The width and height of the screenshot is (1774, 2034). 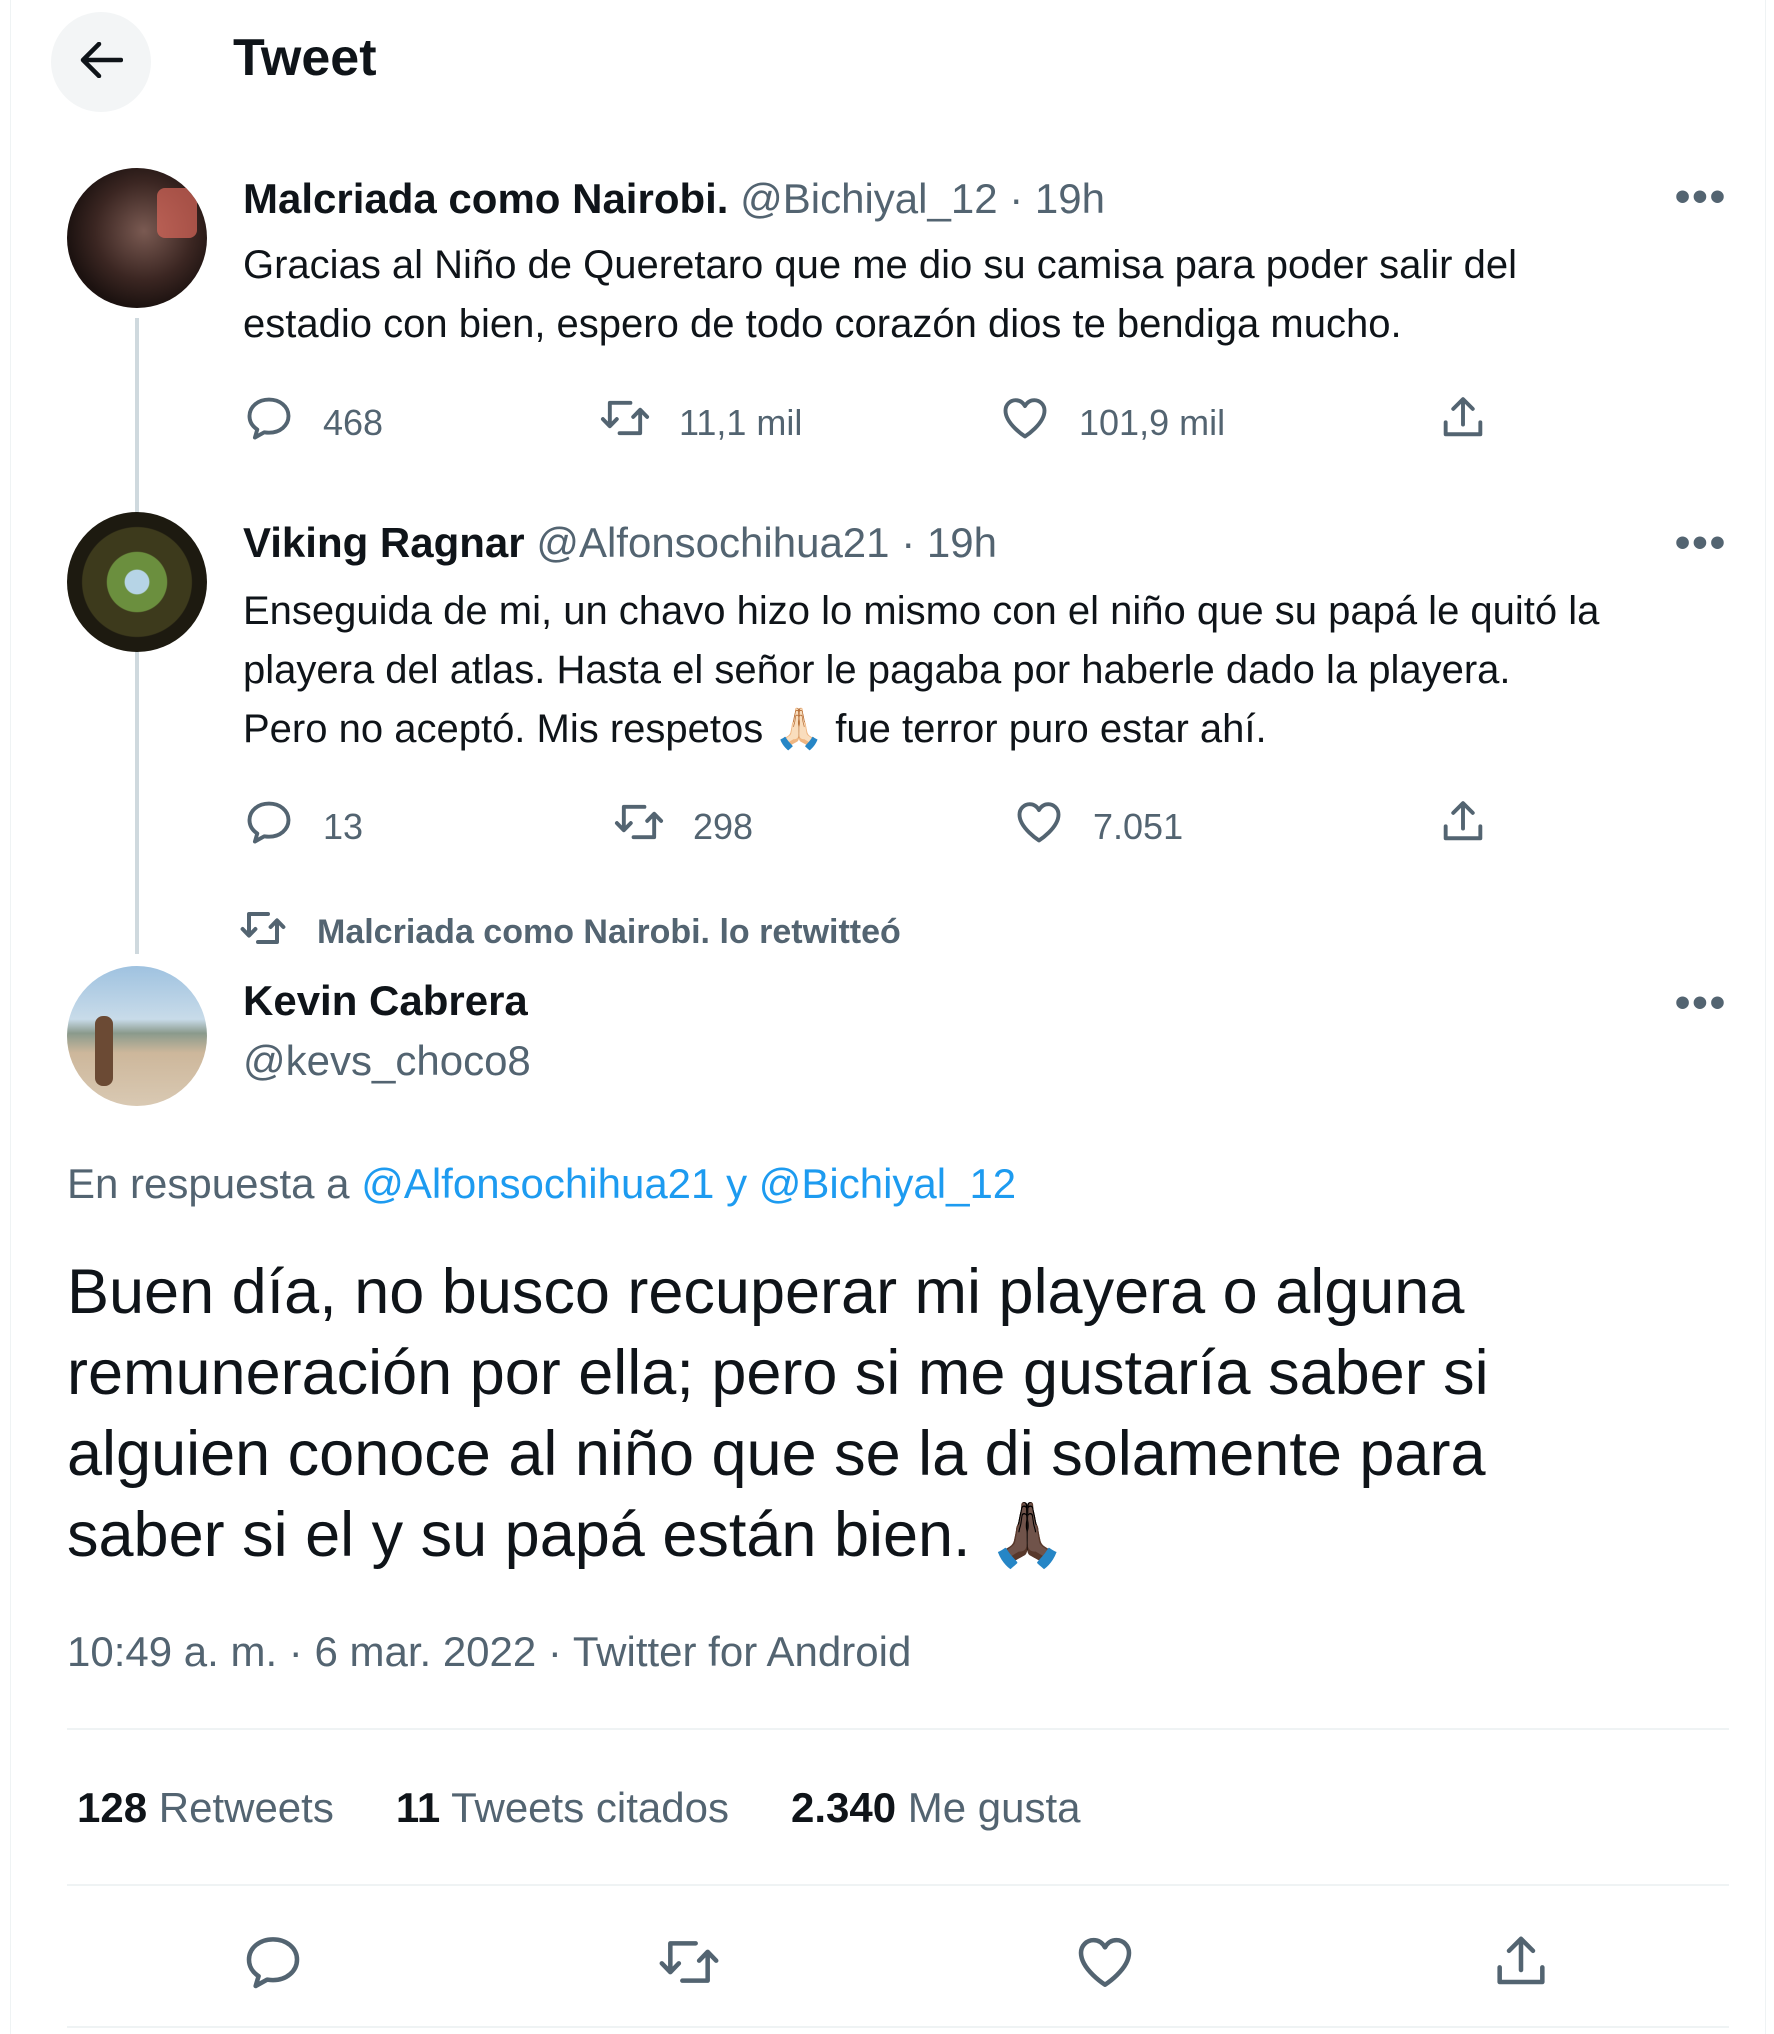 I want to click on quote-tweets-stat: 11 Tweets citados, so click(x=562, y=1808).